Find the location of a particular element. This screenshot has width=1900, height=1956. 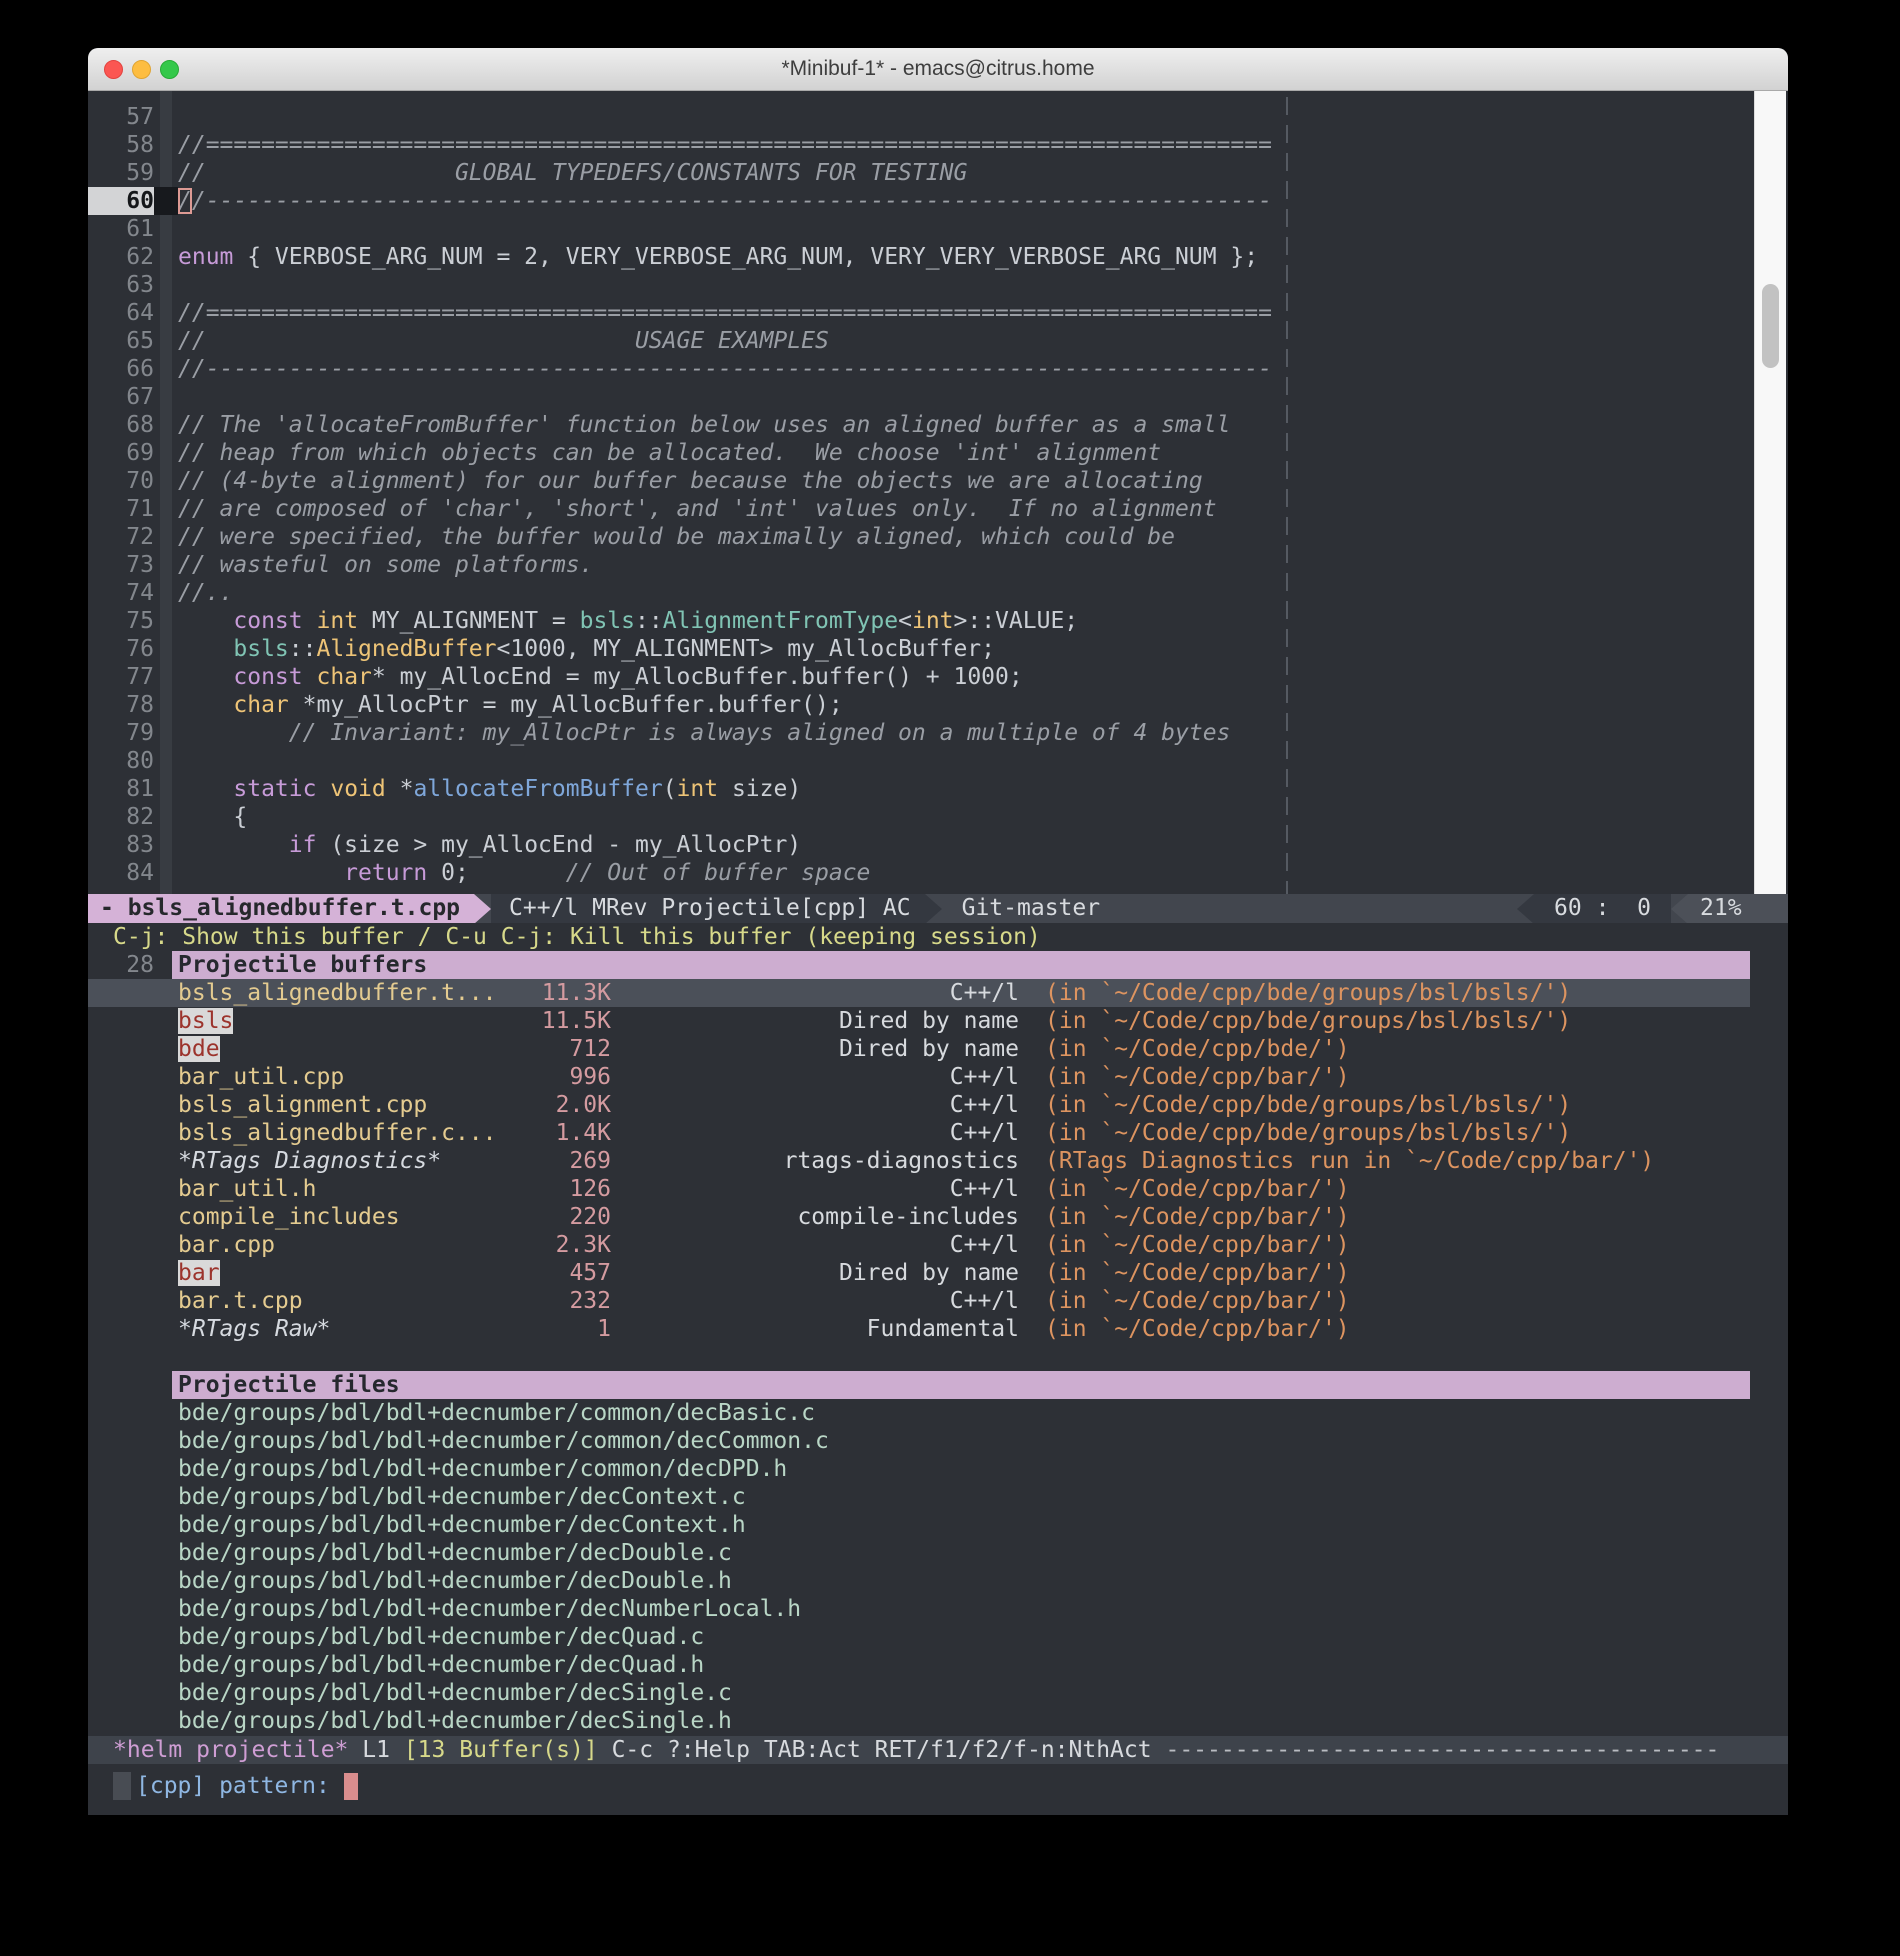

buffer-row: bar_util.h 126 C++/l (in `~/Code/cpp/bar/') is located at coordinates (919, 1189).